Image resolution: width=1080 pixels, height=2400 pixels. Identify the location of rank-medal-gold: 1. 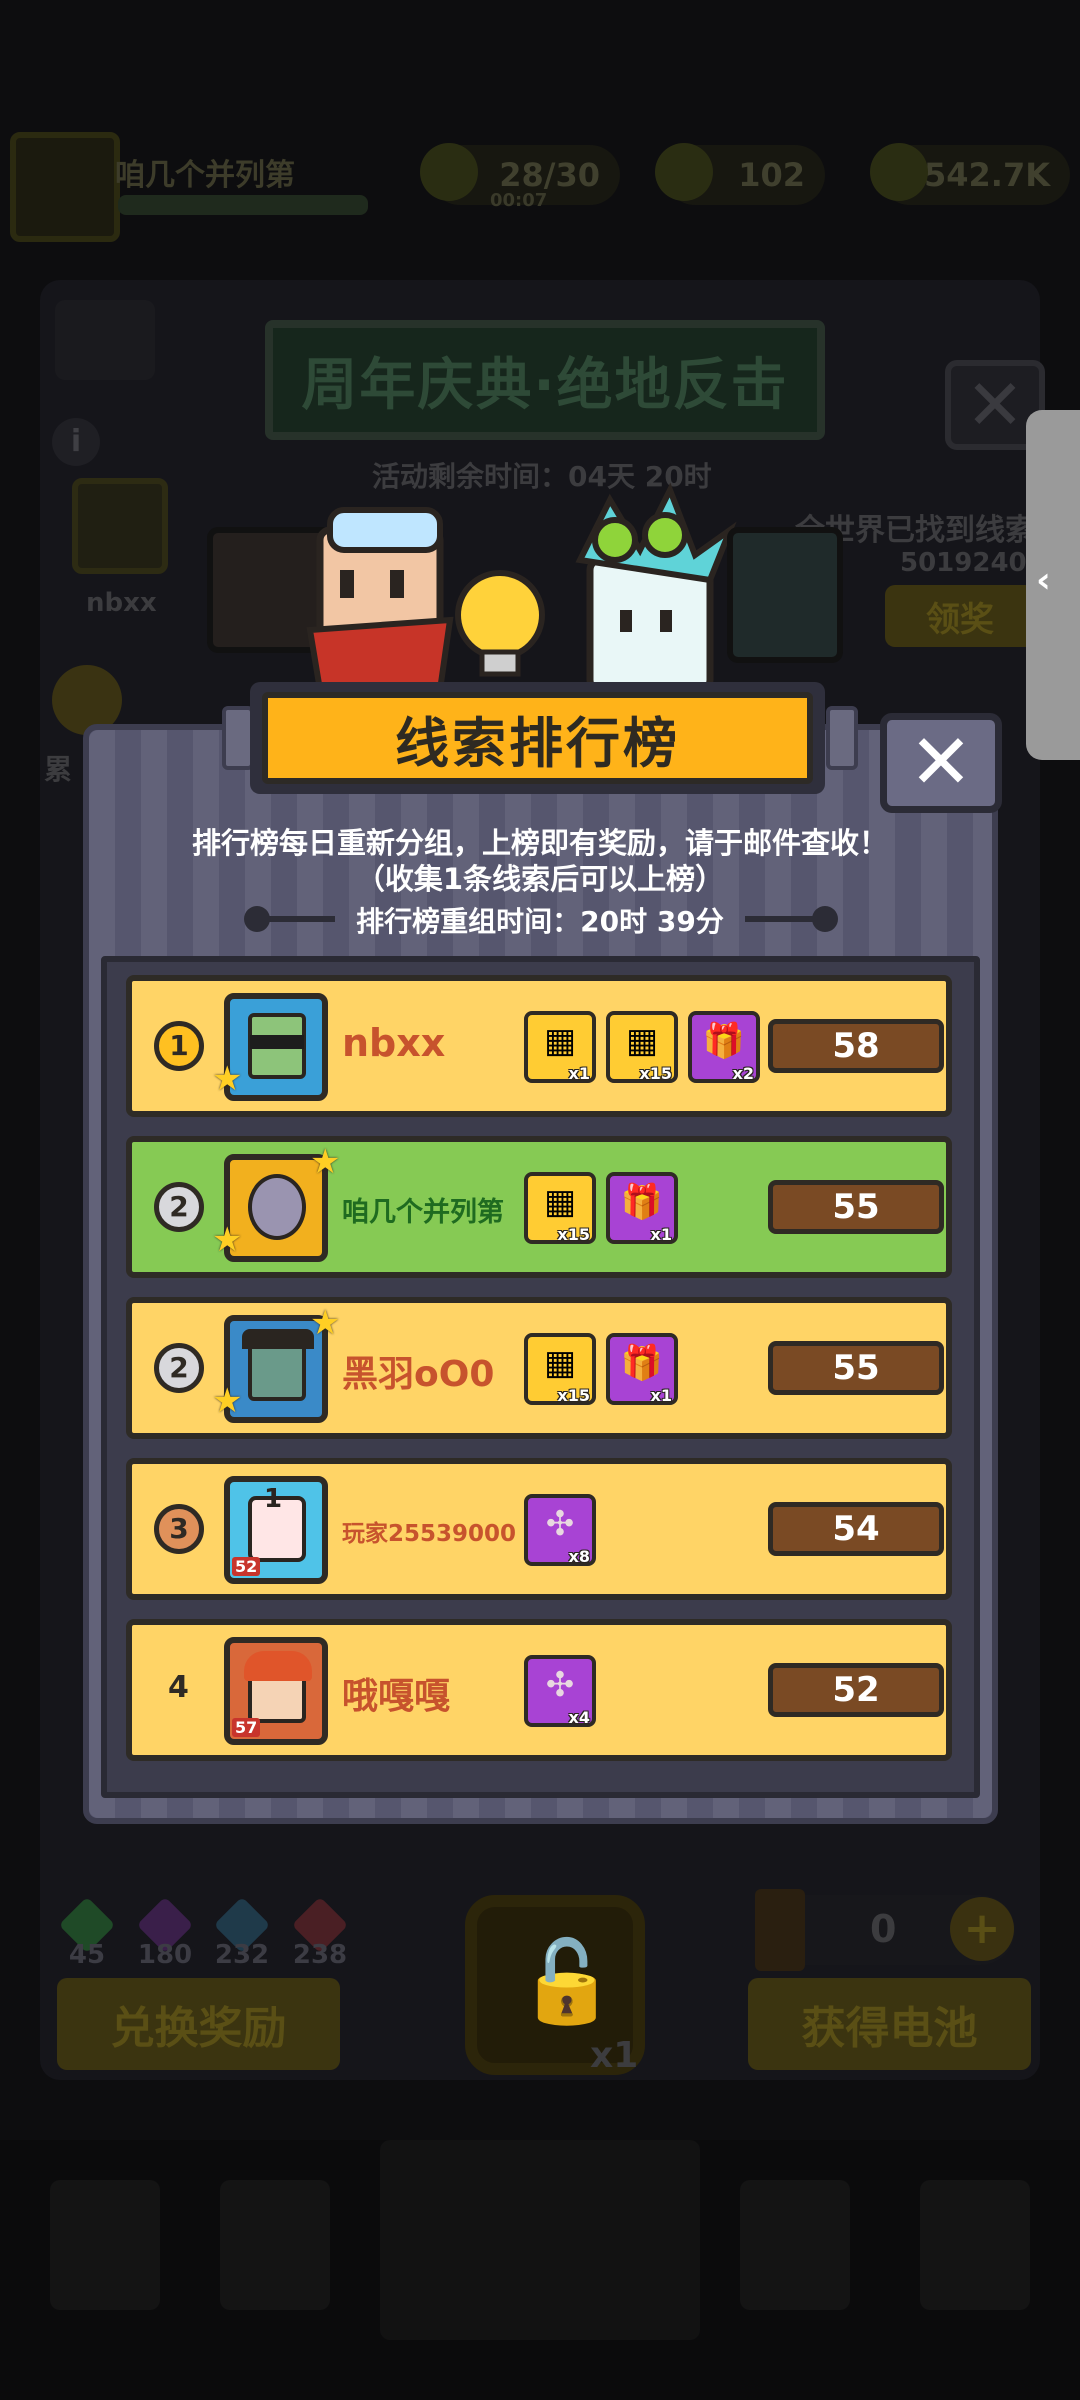
(179, 1046).